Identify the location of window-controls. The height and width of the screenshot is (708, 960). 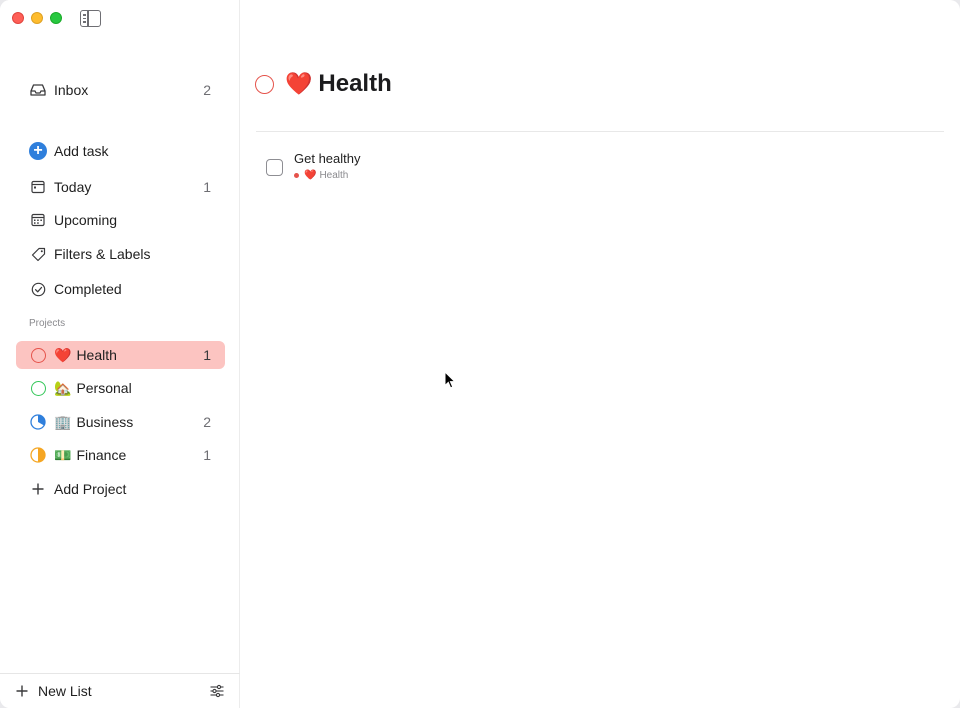
(37, 18).